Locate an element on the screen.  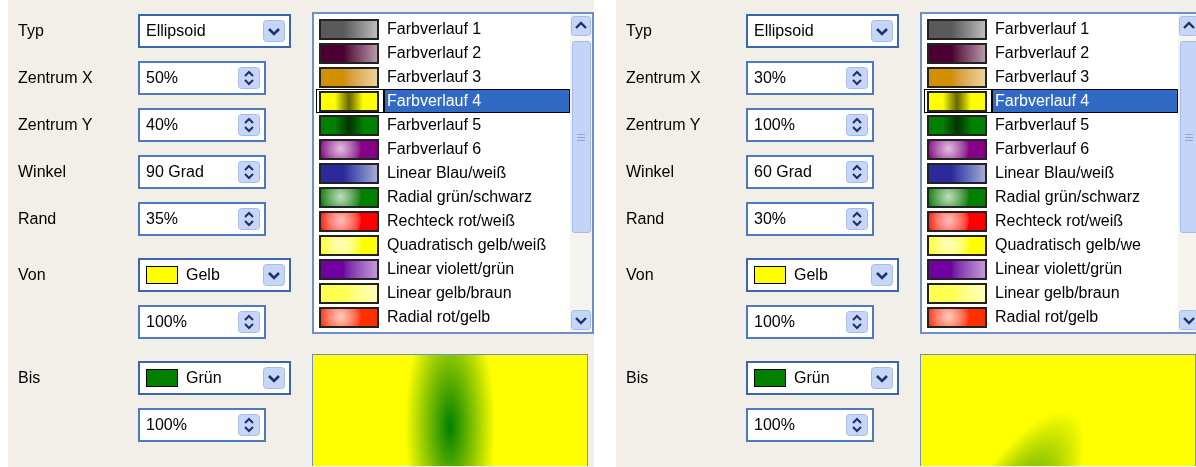
spin-value: 60 Grad is located at coordinates (783, 172).